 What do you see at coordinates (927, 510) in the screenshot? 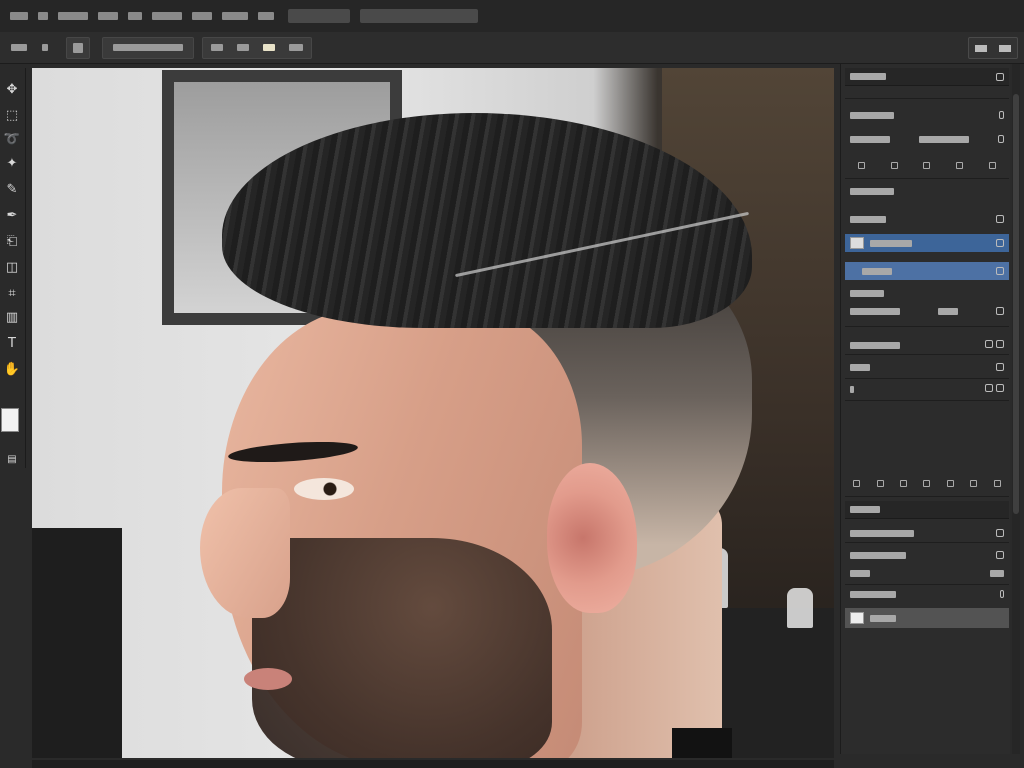
I see `channels-header` at bounding box center [927, 510].